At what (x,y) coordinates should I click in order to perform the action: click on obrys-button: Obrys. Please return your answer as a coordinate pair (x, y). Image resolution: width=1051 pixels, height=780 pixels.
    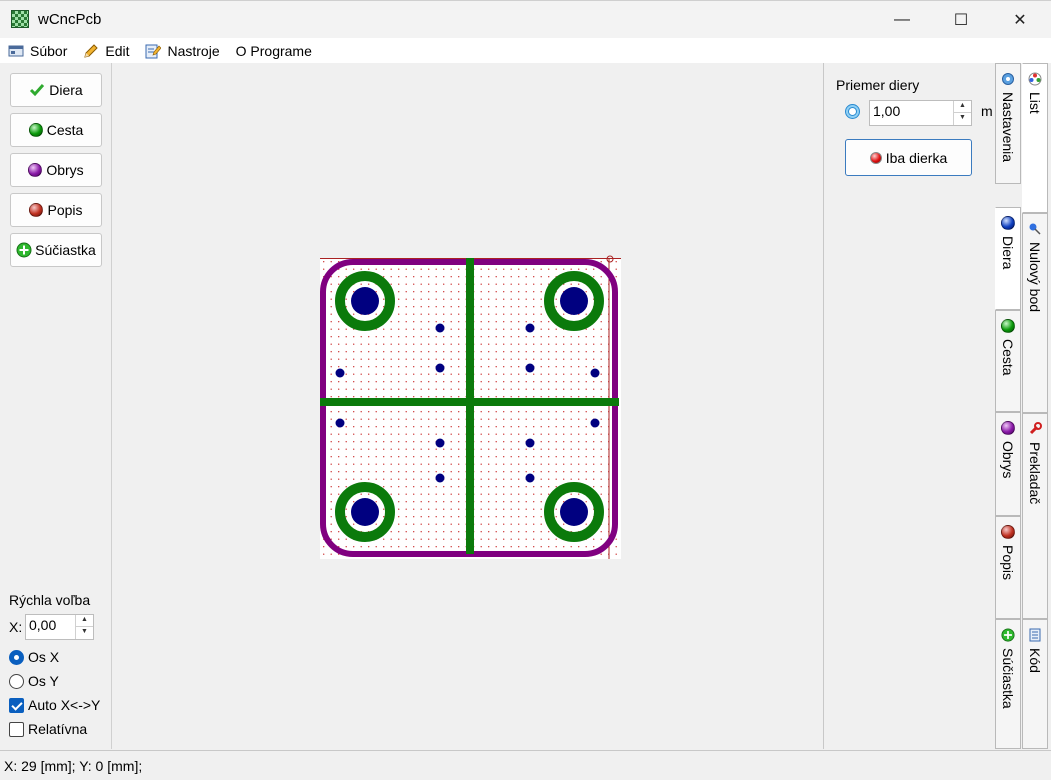
    Looking at the image, I should click on (56, 170).